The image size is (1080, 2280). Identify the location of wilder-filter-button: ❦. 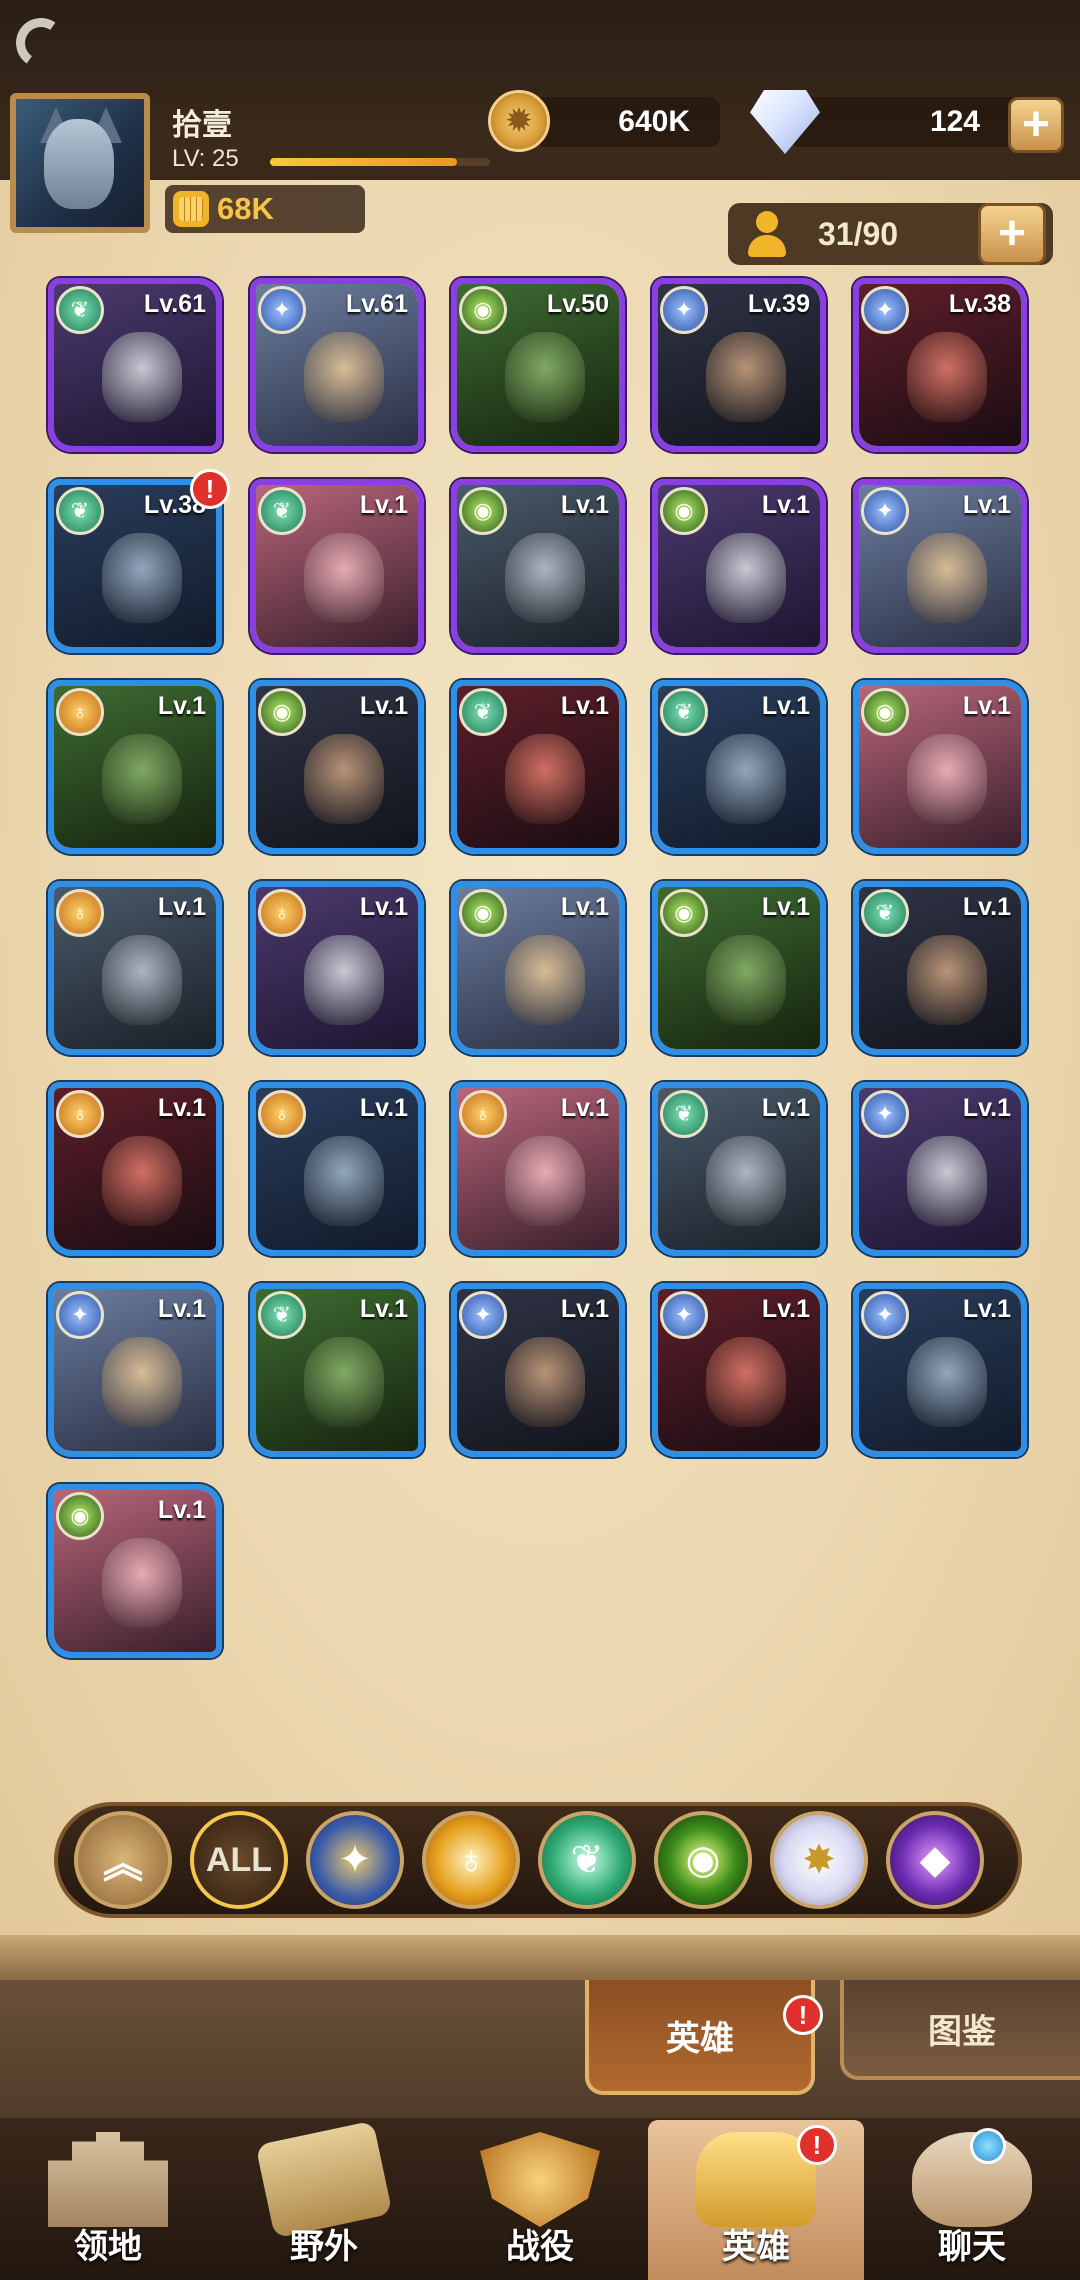
(587, 1860).